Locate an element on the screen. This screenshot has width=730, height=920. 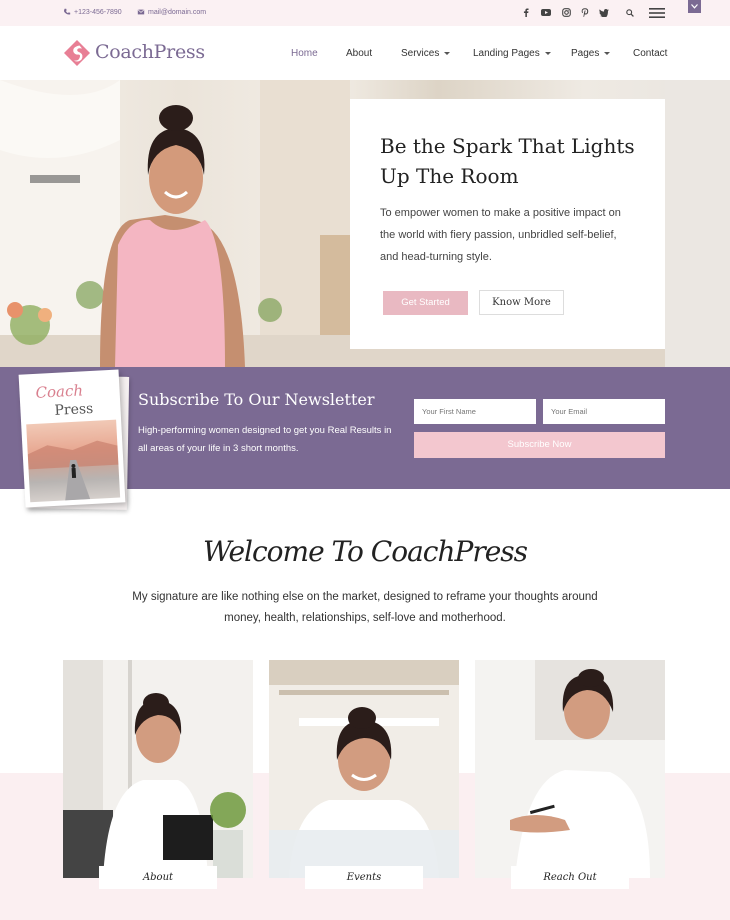
card-about is located at coordinates (158, 769).